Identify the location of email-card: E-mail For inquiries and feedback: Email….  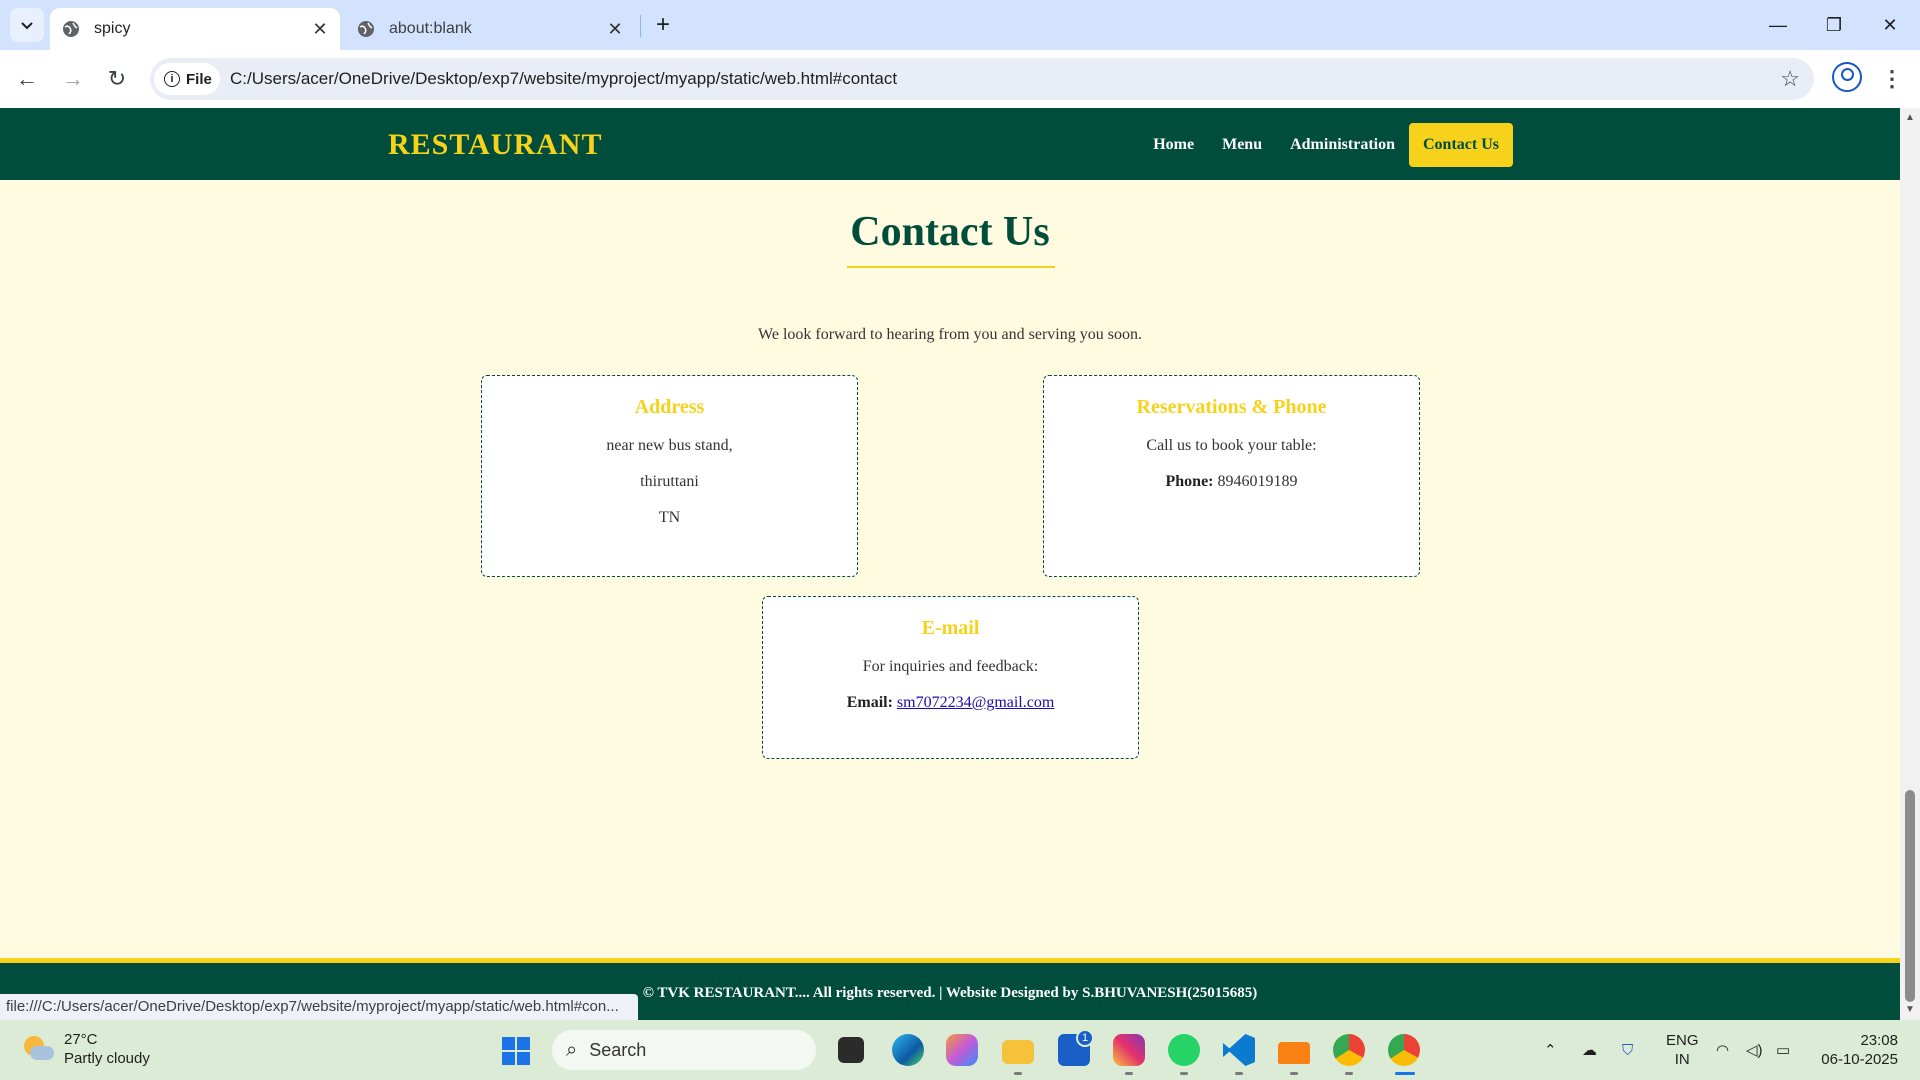
(950, 677).